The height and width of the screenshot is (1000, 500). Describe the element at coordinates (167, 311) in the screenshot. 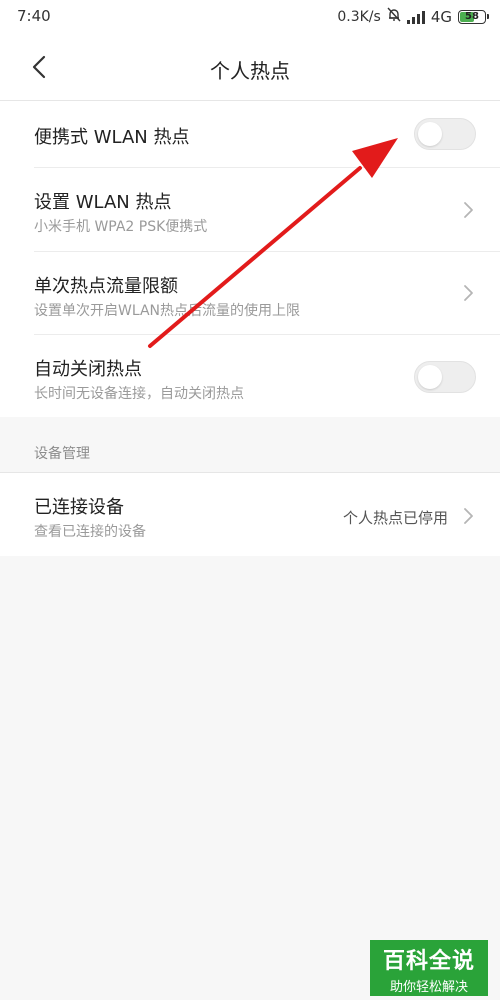

I see `setting-subtitle: 设置单次开启WLAN热点后流量的使用上限` at that location.